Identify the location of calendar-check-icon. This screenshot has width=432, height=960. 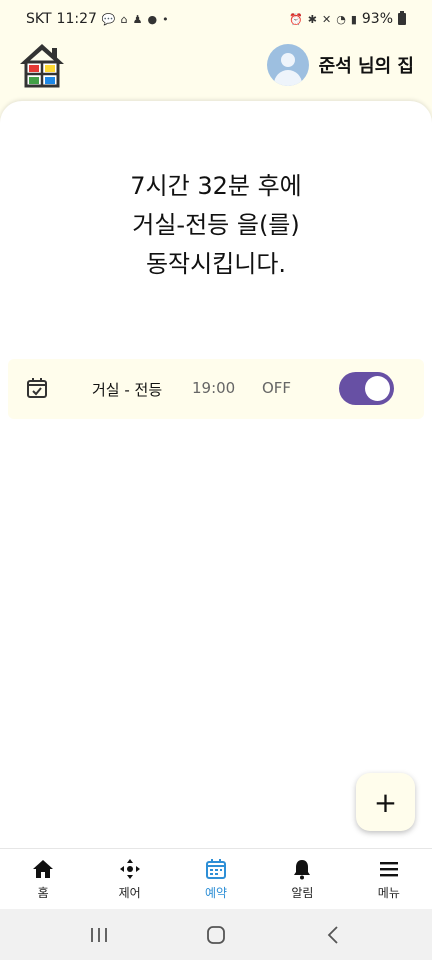
(37, 388).